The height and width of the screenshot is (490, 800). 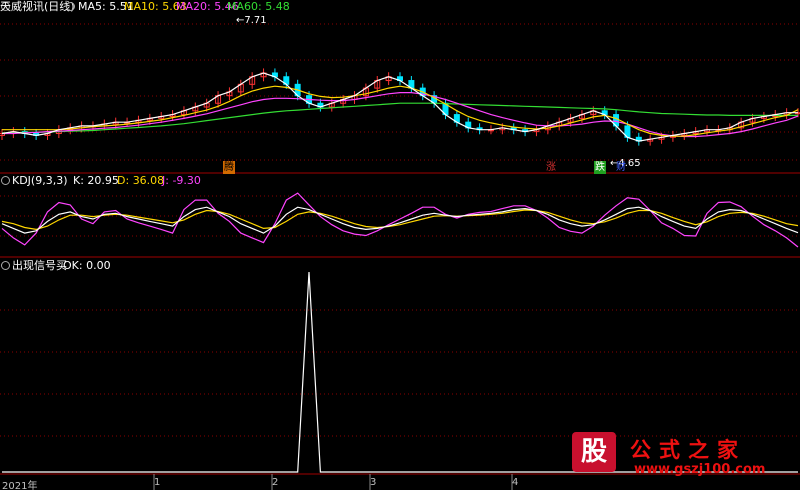 What do you see at coordinates (400, 118) in the screenshot?
I see `ma60-line` at bounding box center [400, 118].